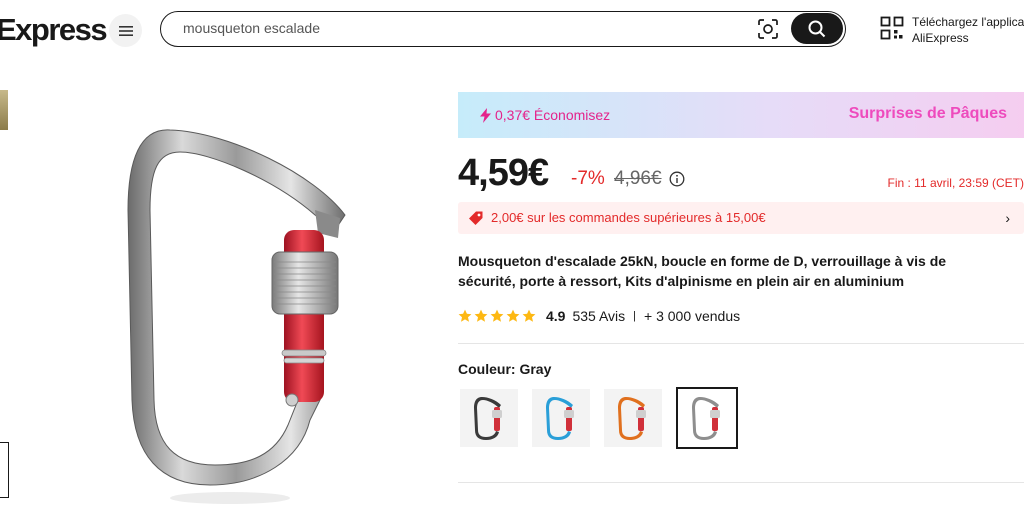 This screenshot has width=1024, height=521. I want to click on color-swatch-black, so click(489, 418).